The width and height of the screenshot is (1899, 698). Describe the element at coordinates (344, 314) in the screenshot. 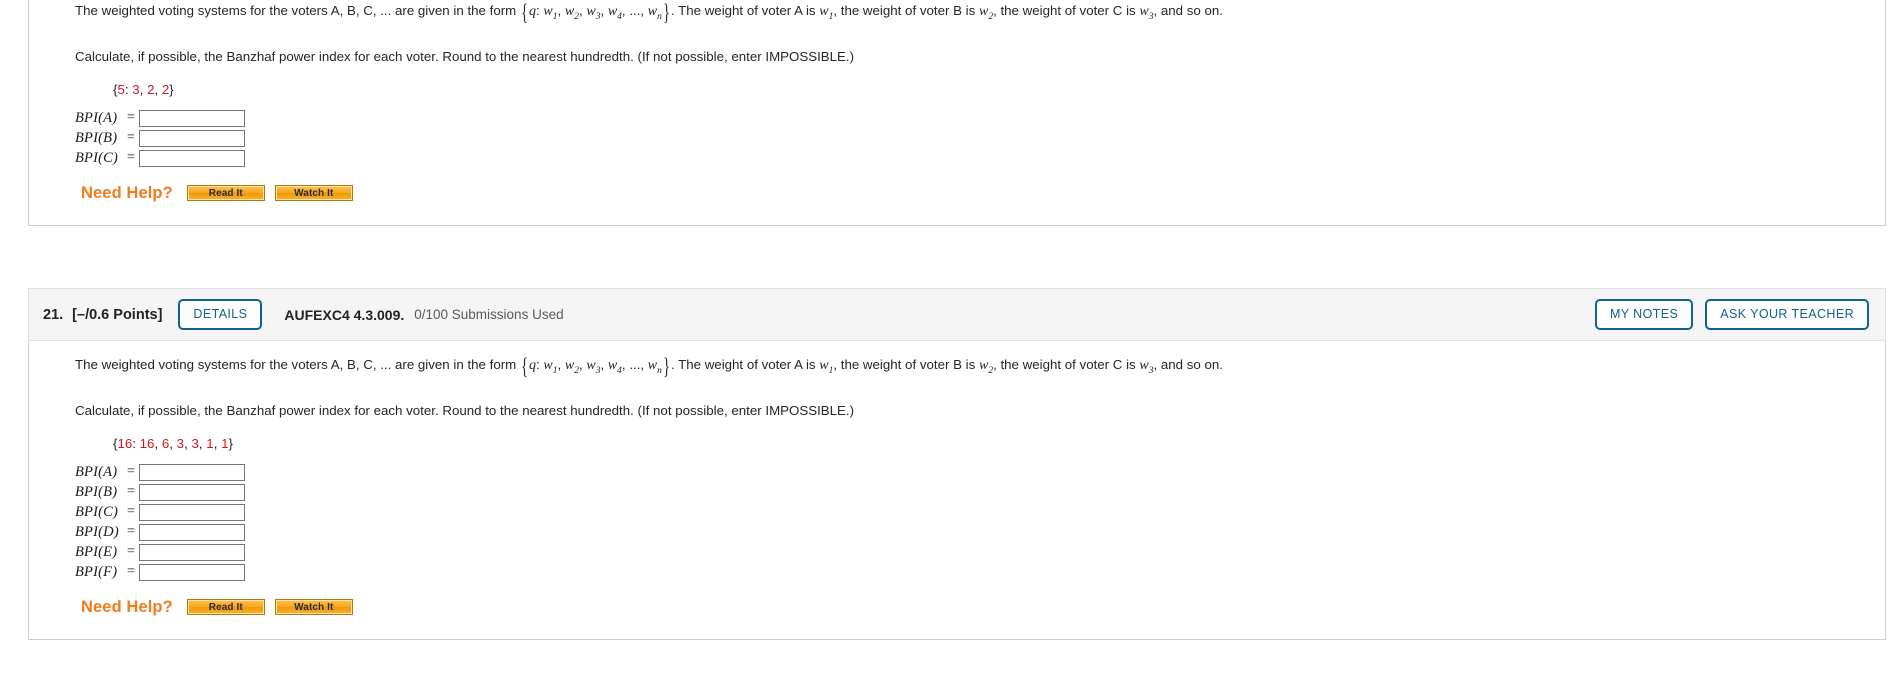

I see `question-code: AUFEXC4 4.3.009.` at that location.